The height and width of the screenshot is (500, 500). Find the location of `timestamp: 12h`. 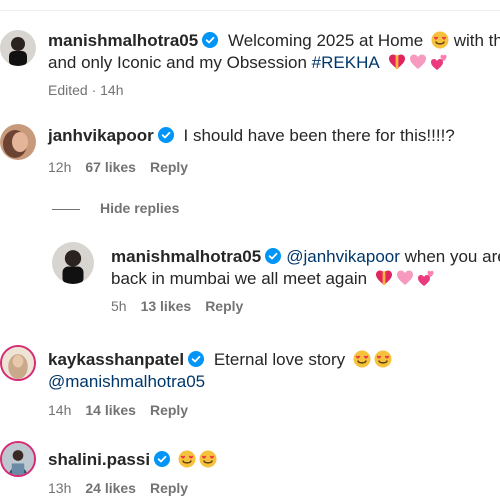

timestamp: 12h is located at coordinates (60, 167).